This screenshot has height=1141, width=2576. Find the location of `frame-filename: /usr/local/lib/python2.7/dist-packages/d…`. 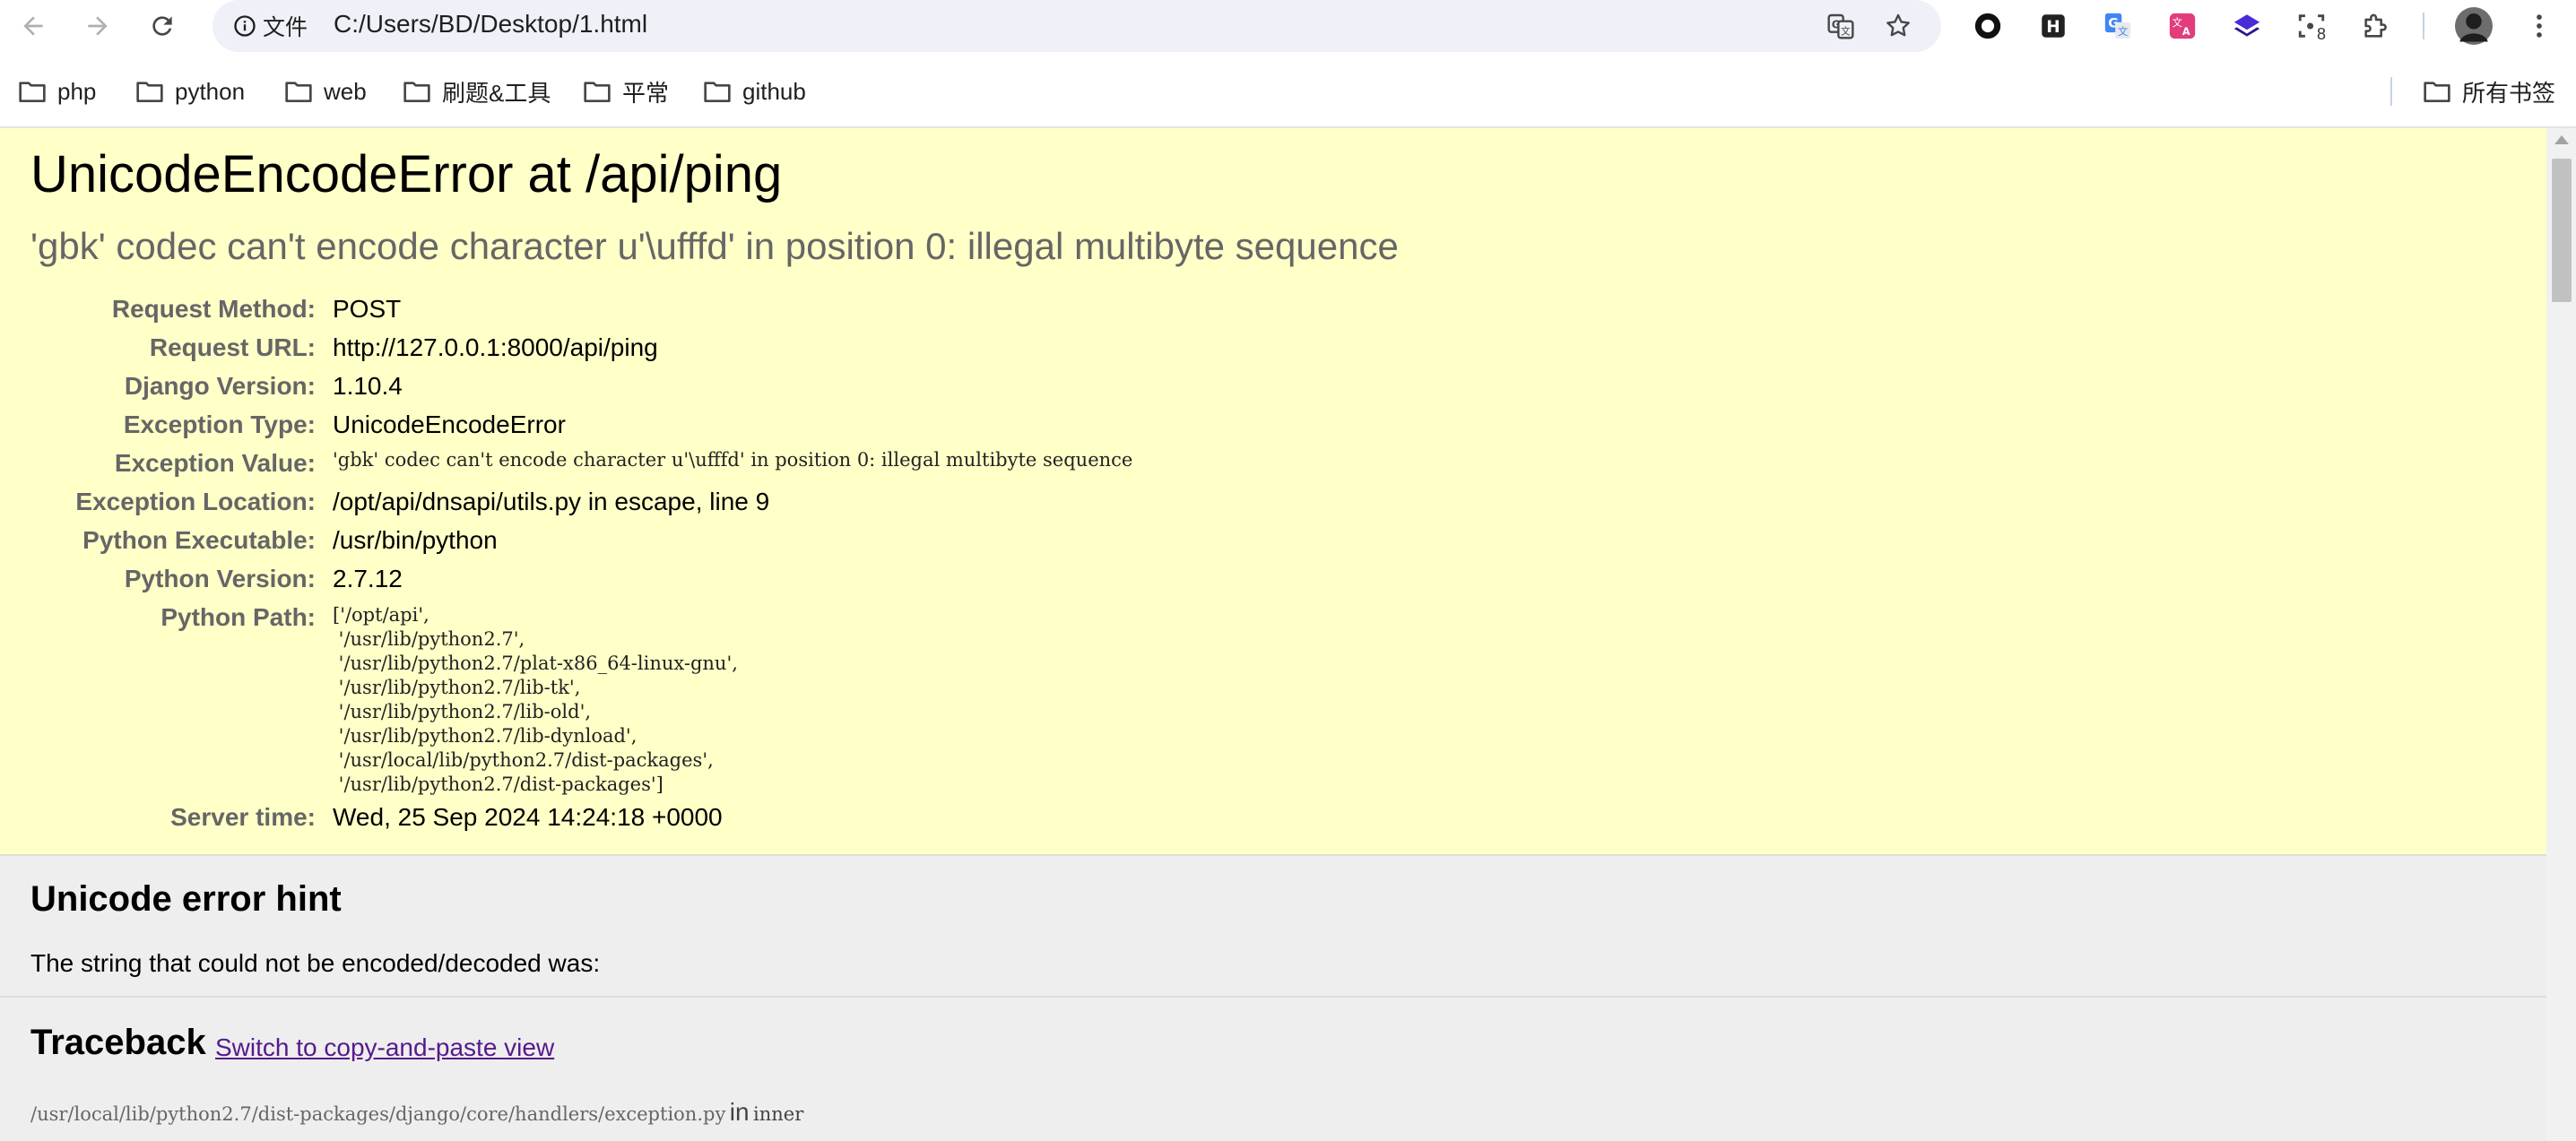

frame-filename: /usr/local/lib/python2.7/dist-packages/d… is located at coordinates (378, 1114).